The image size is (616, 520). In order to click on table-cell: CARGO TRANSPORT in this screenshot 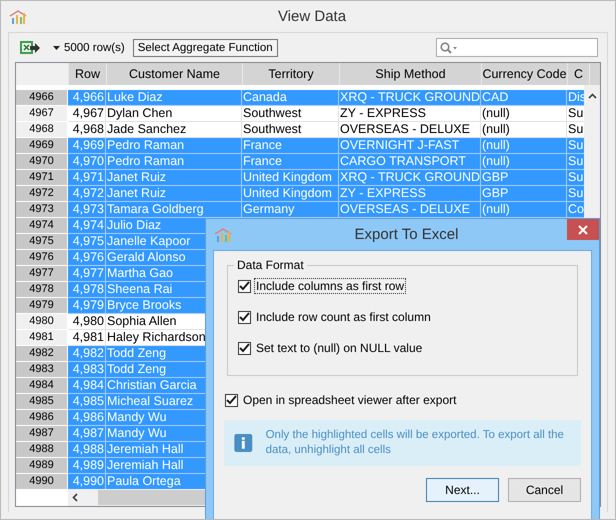, I will do `click(410, 162)`.